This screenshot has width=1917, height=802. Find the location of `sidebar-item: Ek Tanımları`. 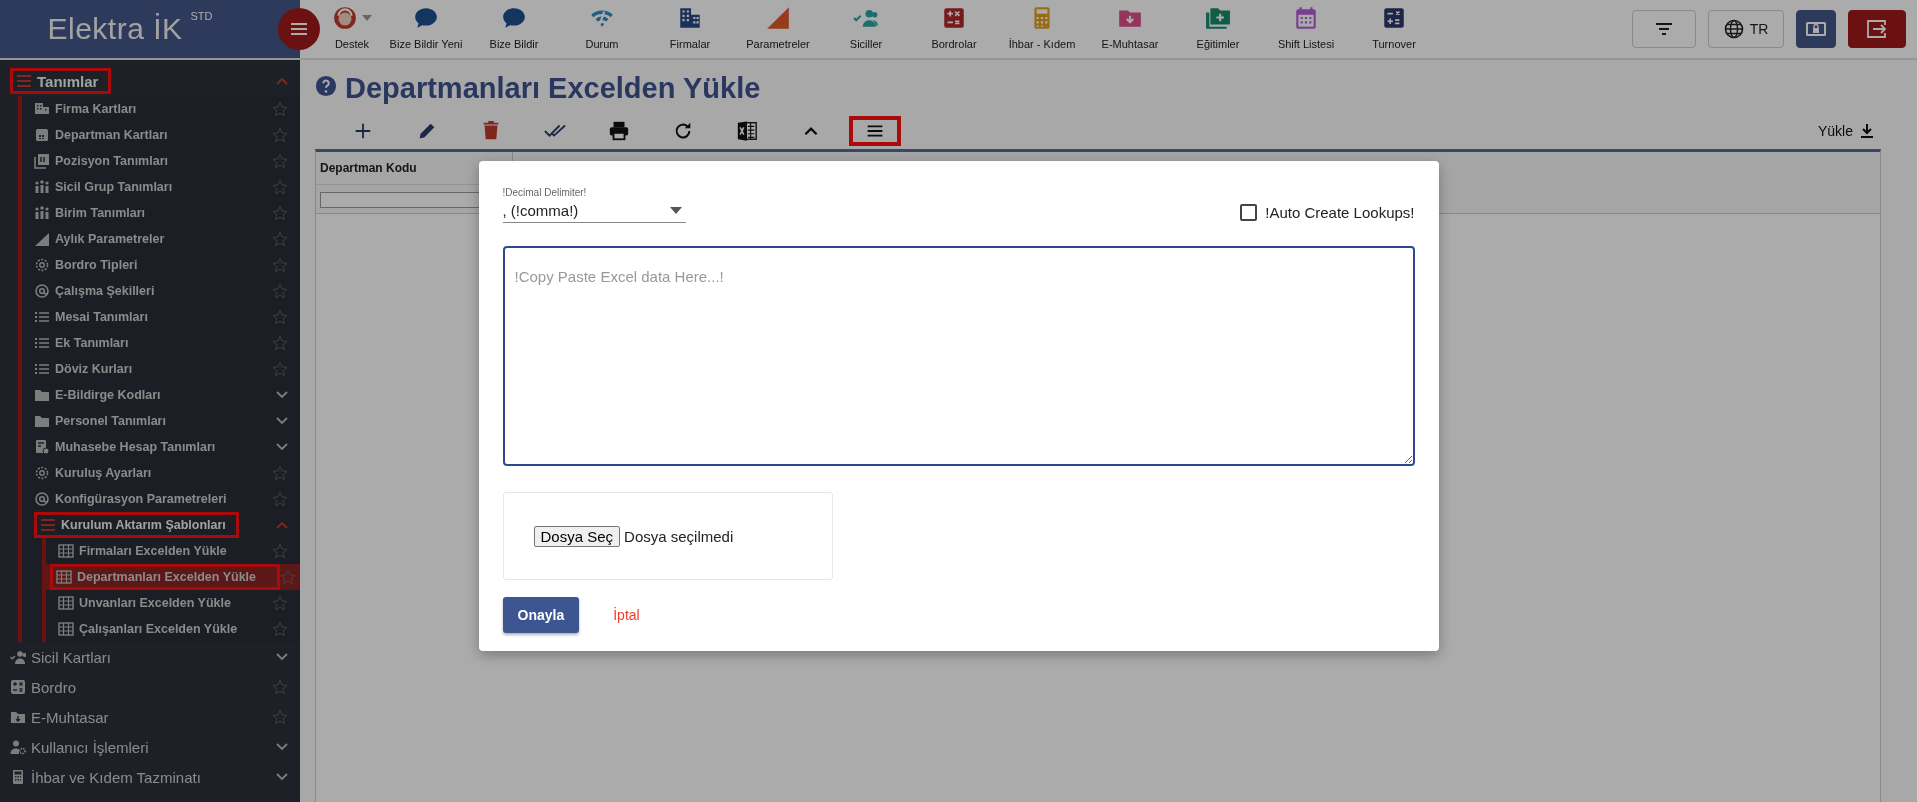

sidebar-item: Ek Tanımları is located at coordinates (161, 343).